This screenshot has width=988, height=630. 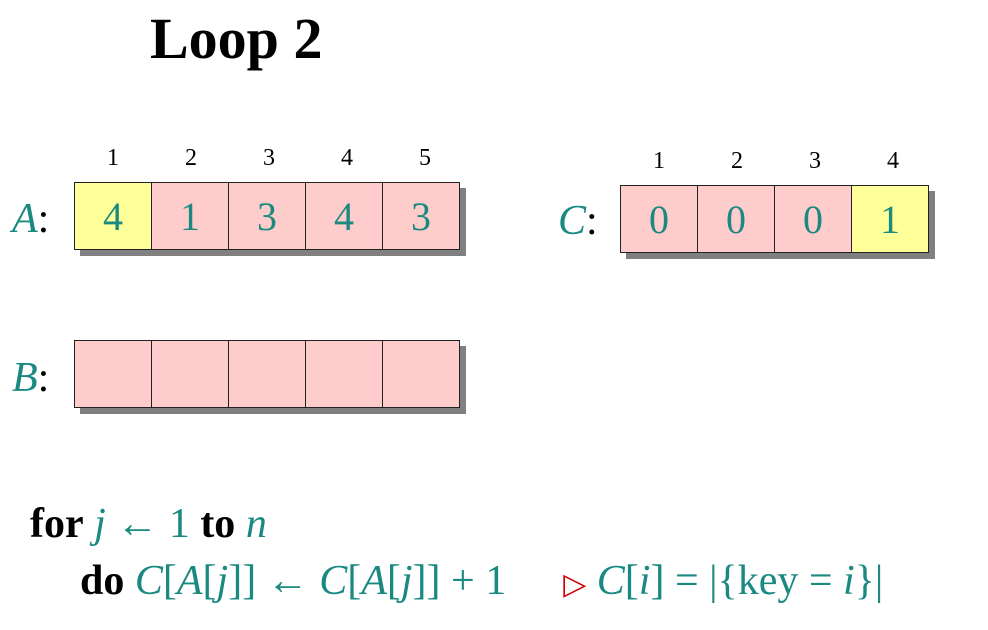 I want to click on array-c-cells: 0 0 0 1, so click(x=774, y=219).